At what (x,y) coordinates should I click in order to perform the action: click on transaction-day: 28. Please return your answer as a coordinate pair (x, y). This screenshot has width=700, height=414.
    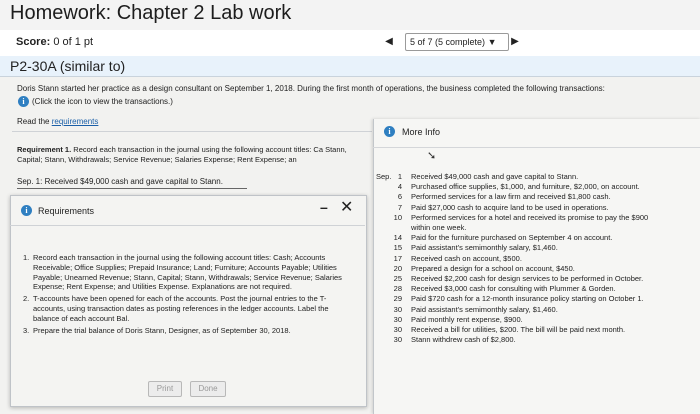
    Looking at the image, I should click on (397, 289).